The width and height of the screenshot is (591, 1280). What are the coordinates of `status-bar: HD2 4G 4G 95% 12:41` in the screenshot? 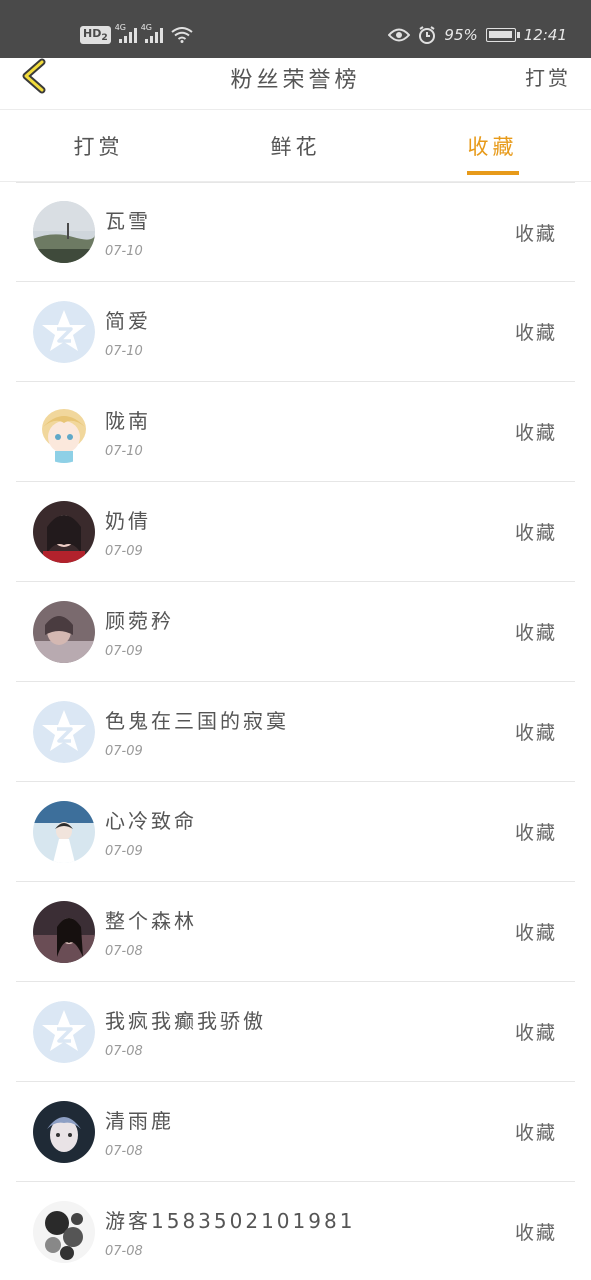 It's located at (295, 29).